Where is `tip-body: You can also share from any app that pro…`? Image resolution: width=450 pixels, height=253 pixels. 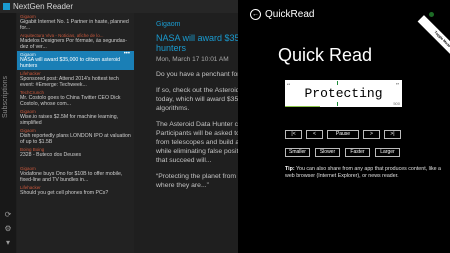
tip-body: You can also share from any app that pro… is located at coordinates (363, 172).